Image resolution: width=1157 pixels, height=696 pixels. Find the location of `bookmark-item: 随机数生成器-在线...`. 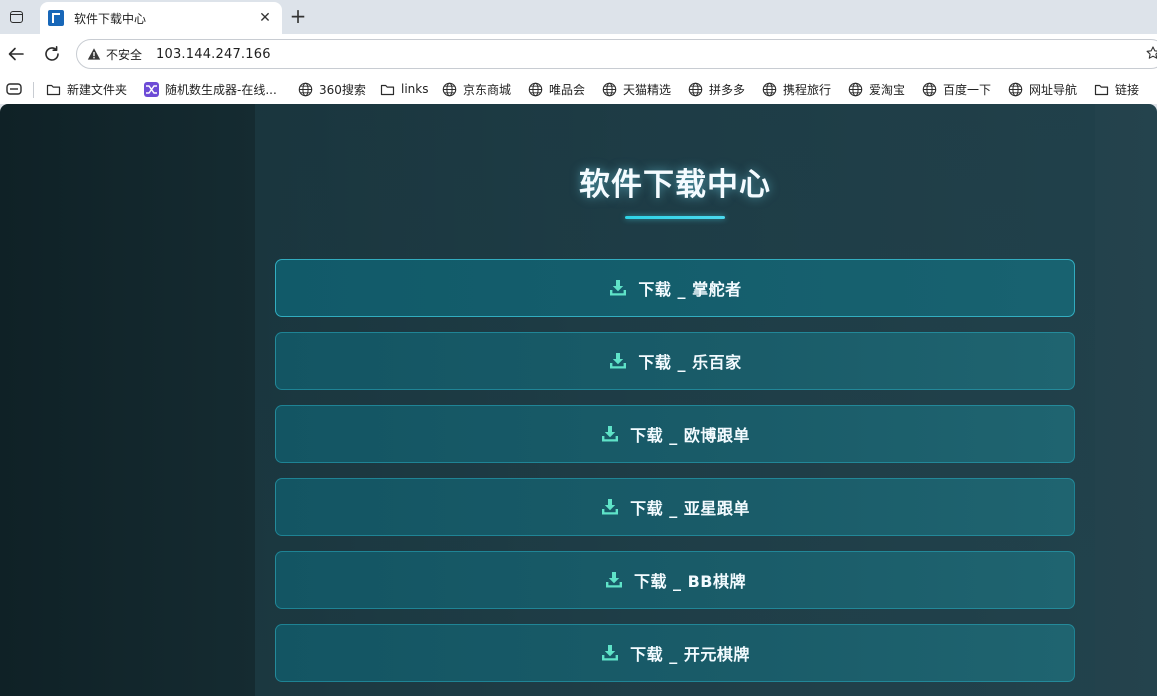

bookmark-item: 随机数生成器-在线... is located at coordinates (210, 89).